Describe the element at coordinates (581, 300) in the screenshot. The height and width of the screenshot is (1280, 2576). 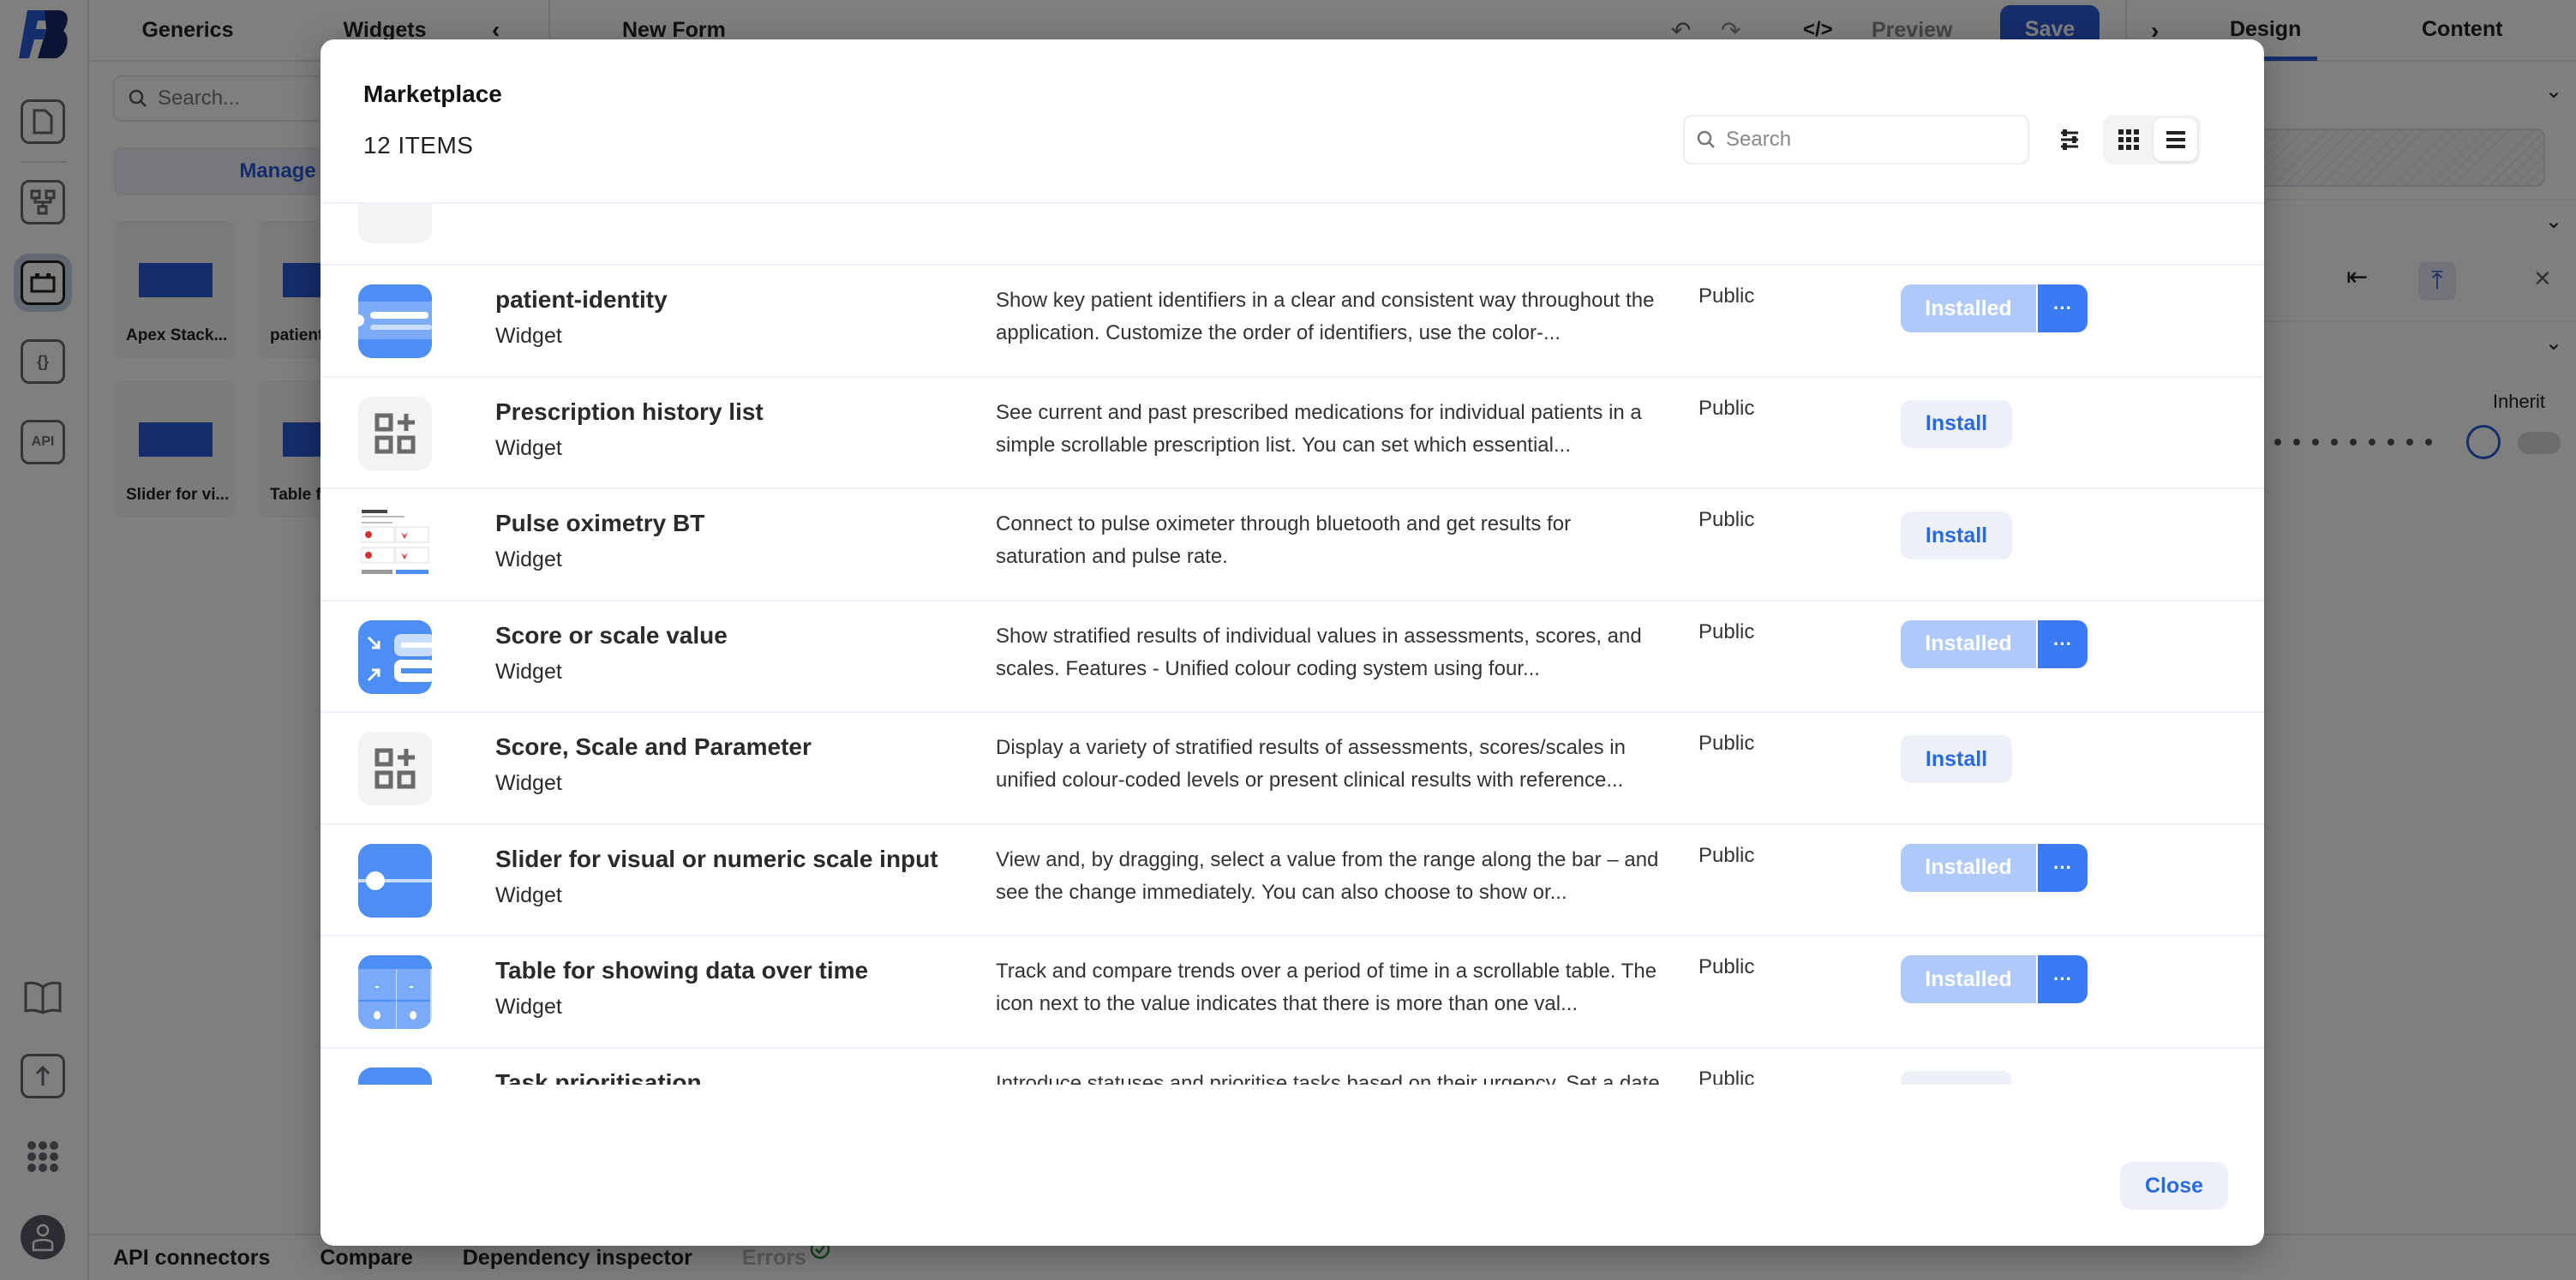
I see `item-name: patient-identity` at that location.